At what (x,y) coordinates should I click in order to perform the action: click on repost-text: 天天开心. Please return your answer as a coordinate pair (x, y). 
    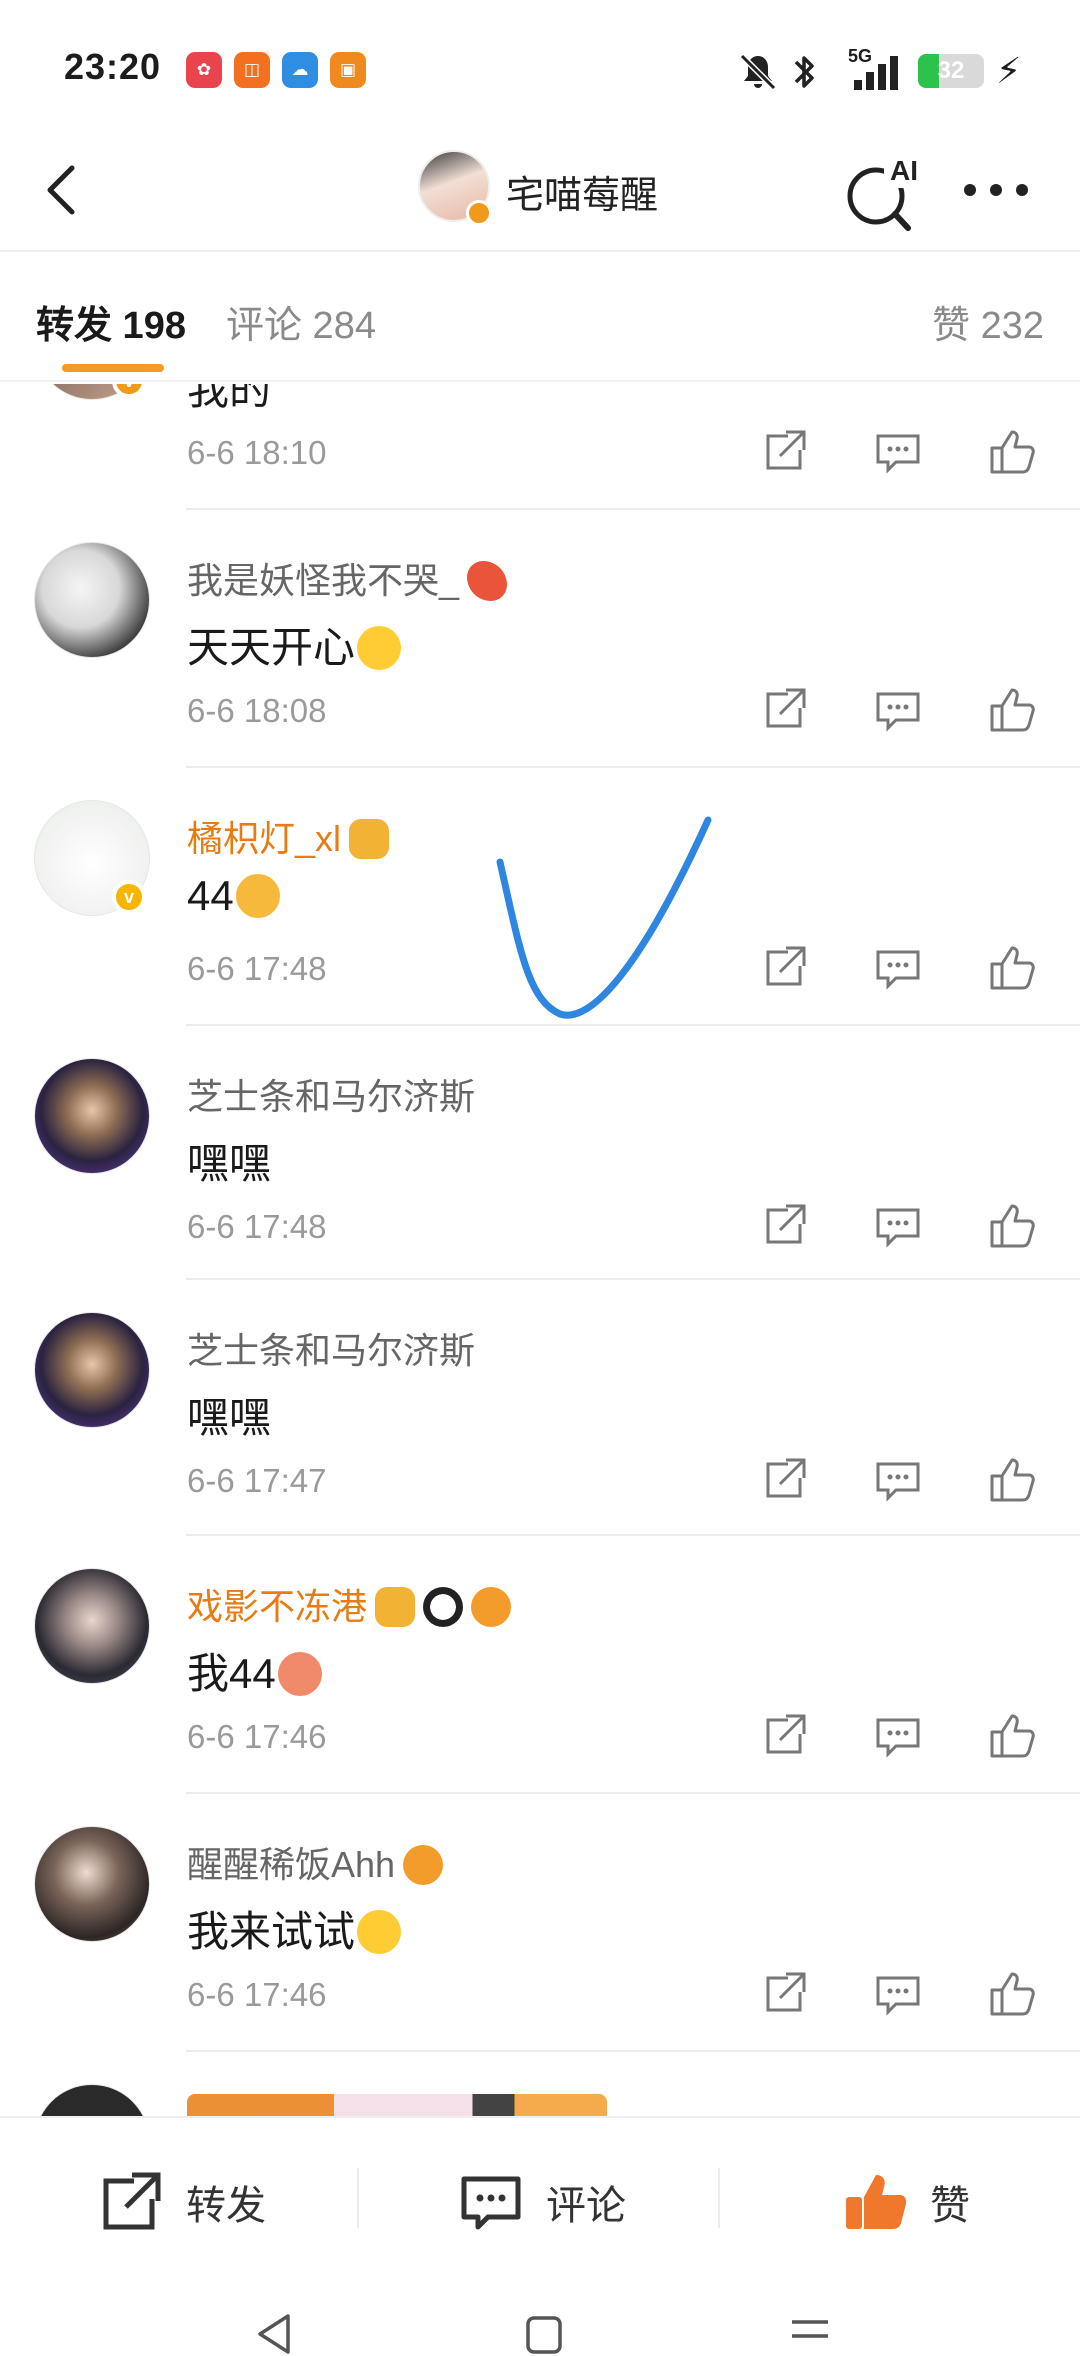
    Looking at the image, I should click on (271, 647).